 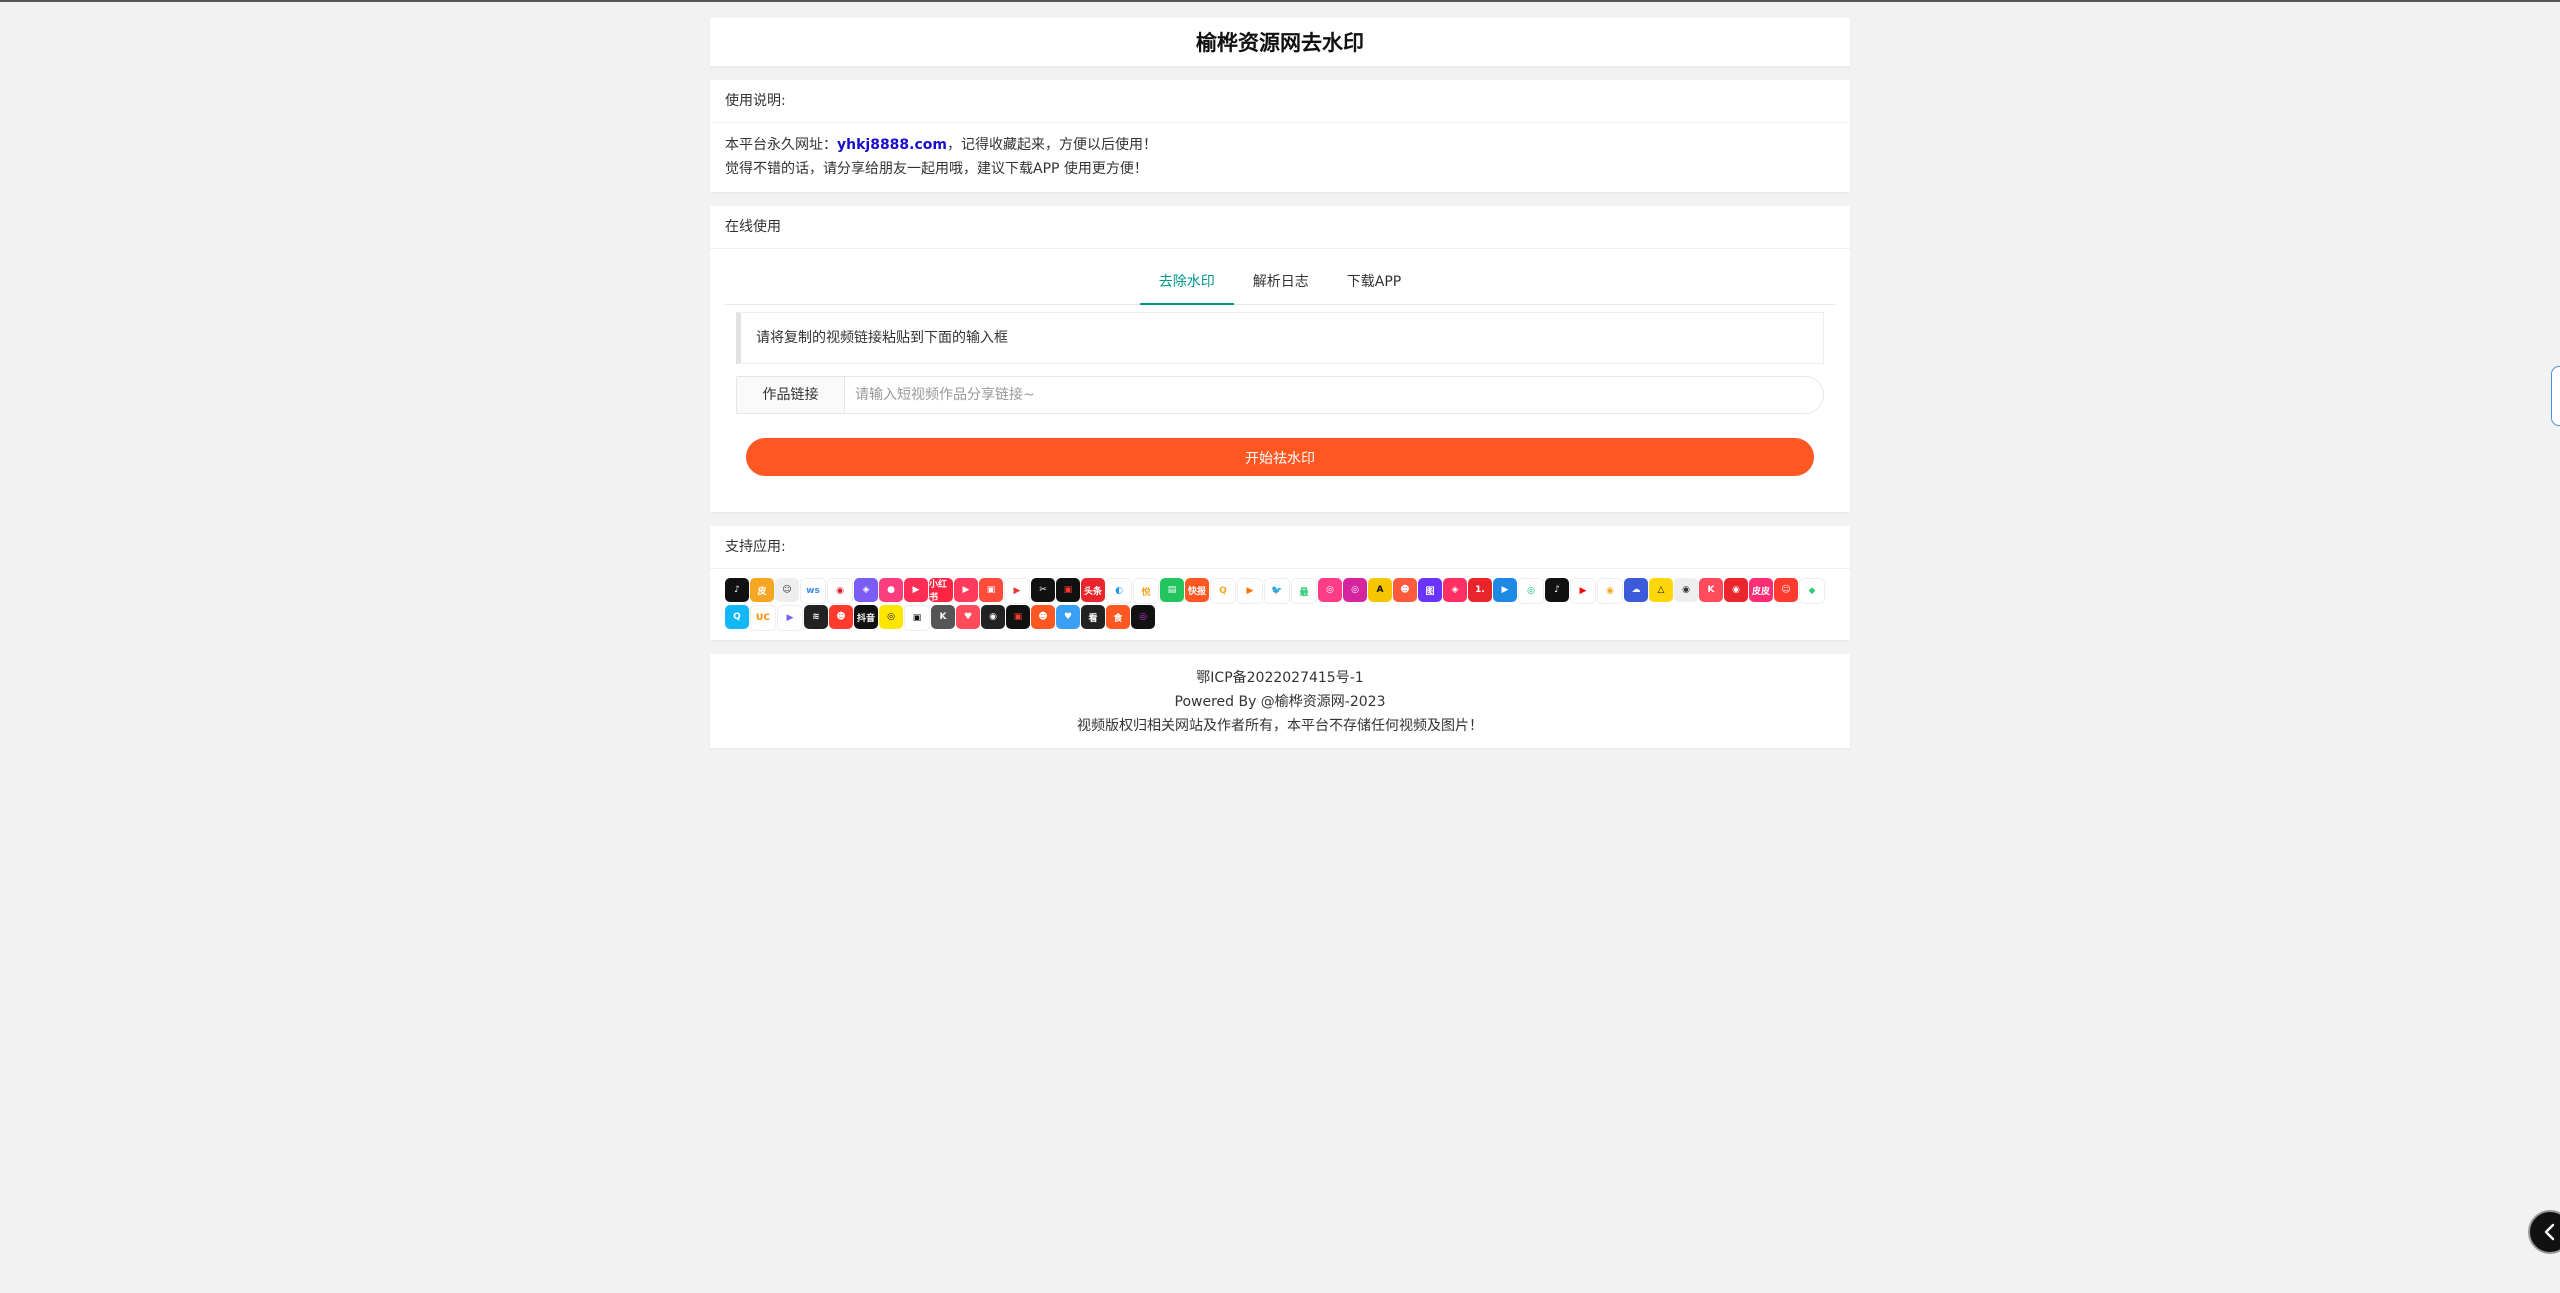 What do you see at coordinates (1223, 591) in the screenshot?
I see `quwei-icon: Q` at bounding box center [1223, 591].